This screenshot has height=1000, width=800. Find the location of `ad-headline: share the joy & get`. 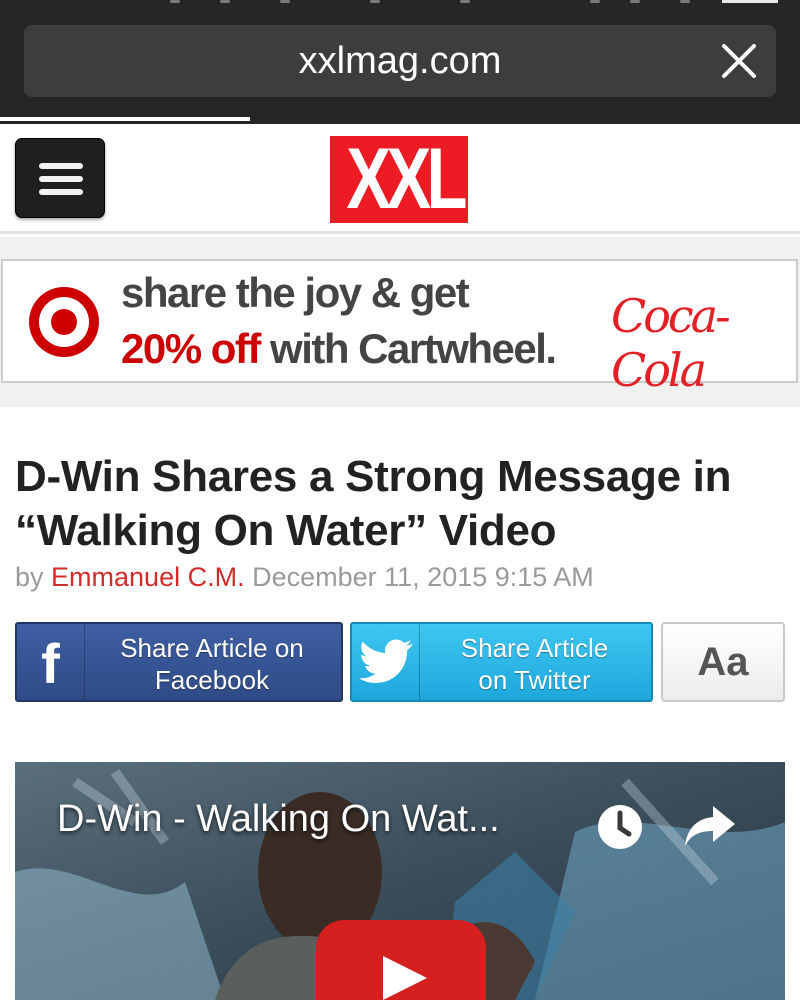

ad-headline: share the joy & get is located at coordinates (295, 292).